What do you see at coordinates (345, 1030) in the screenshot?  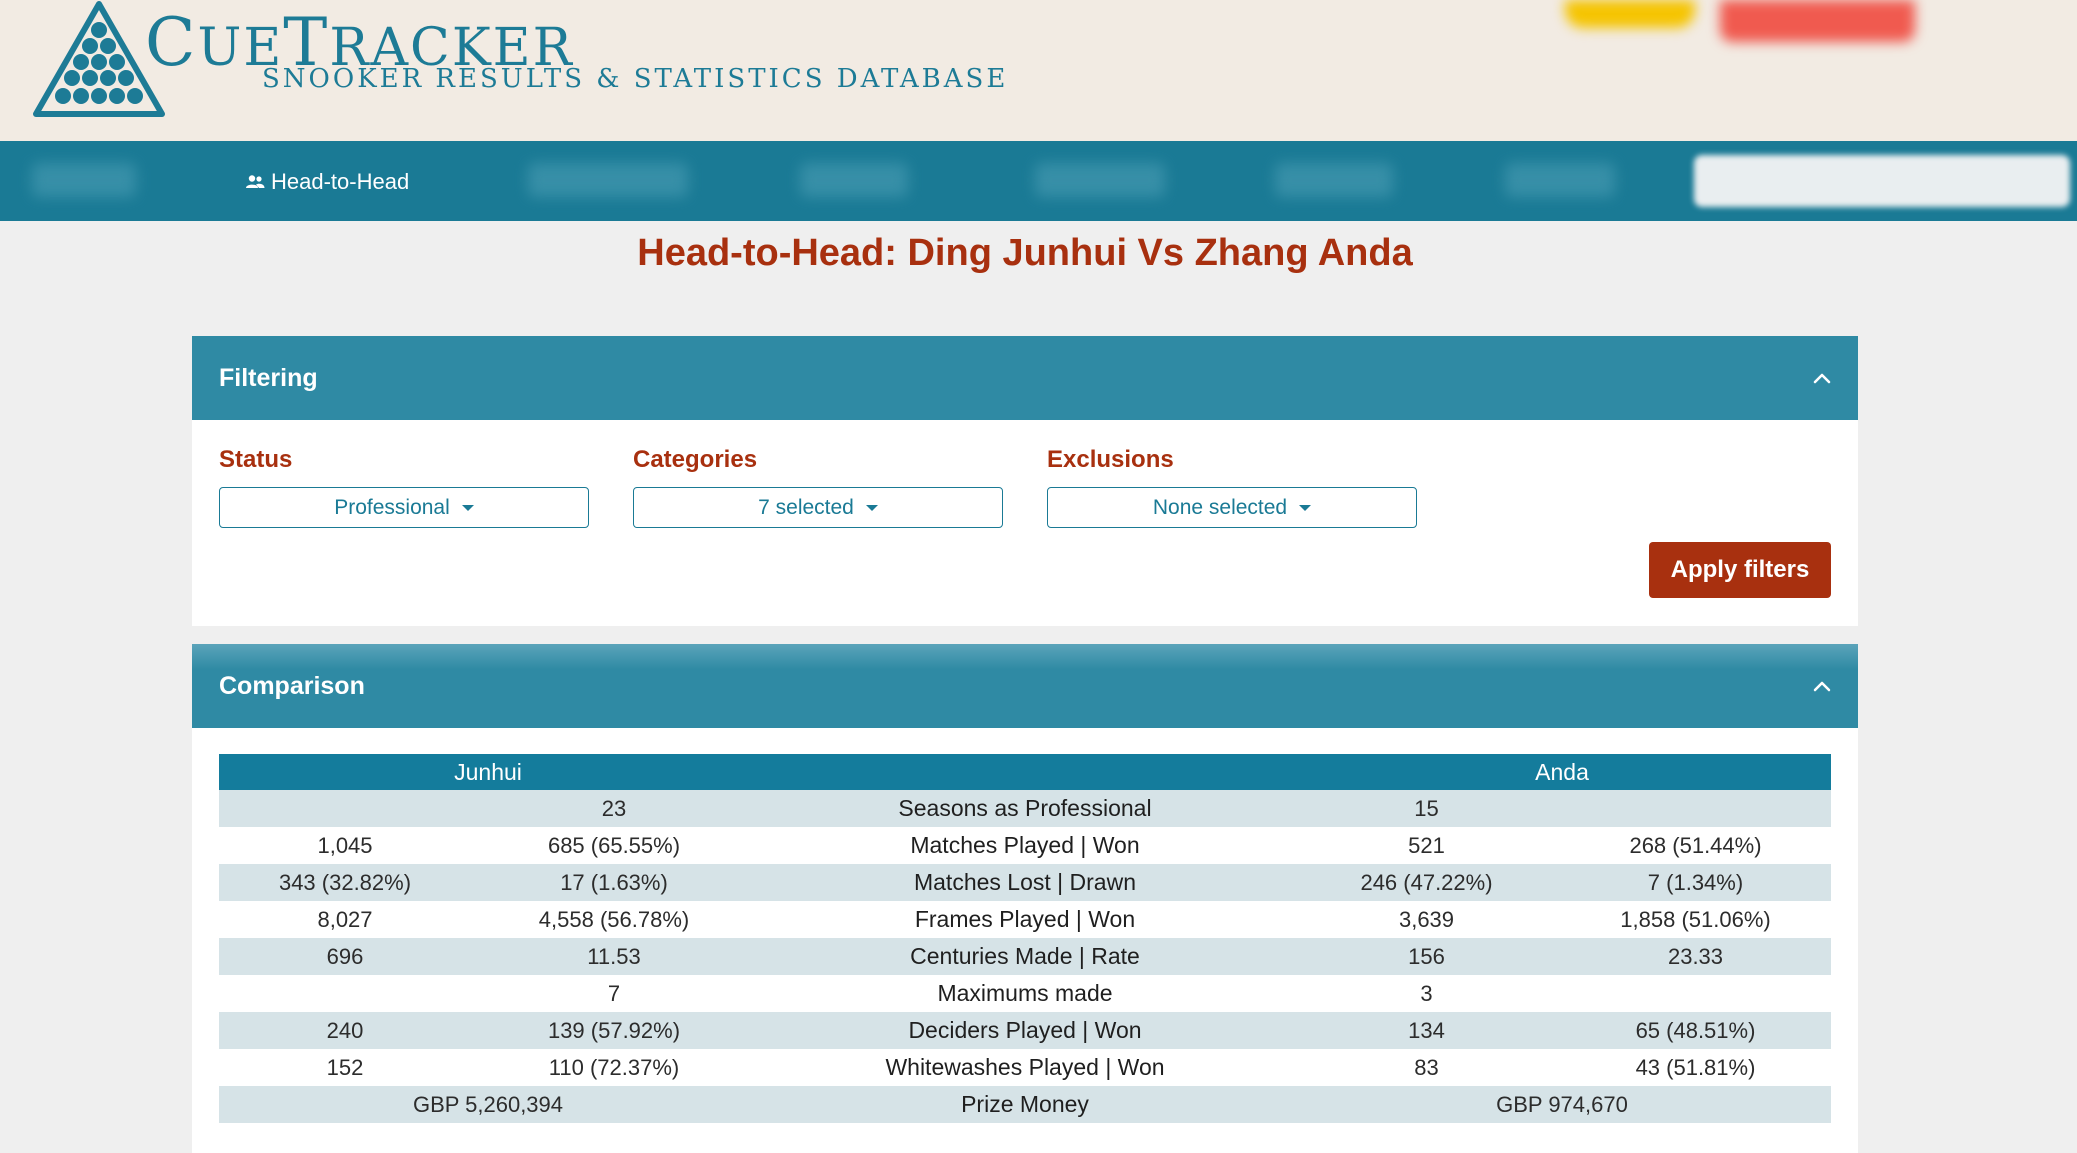 I see `p1-value-a: 240` at bounding box center [345, 1030].